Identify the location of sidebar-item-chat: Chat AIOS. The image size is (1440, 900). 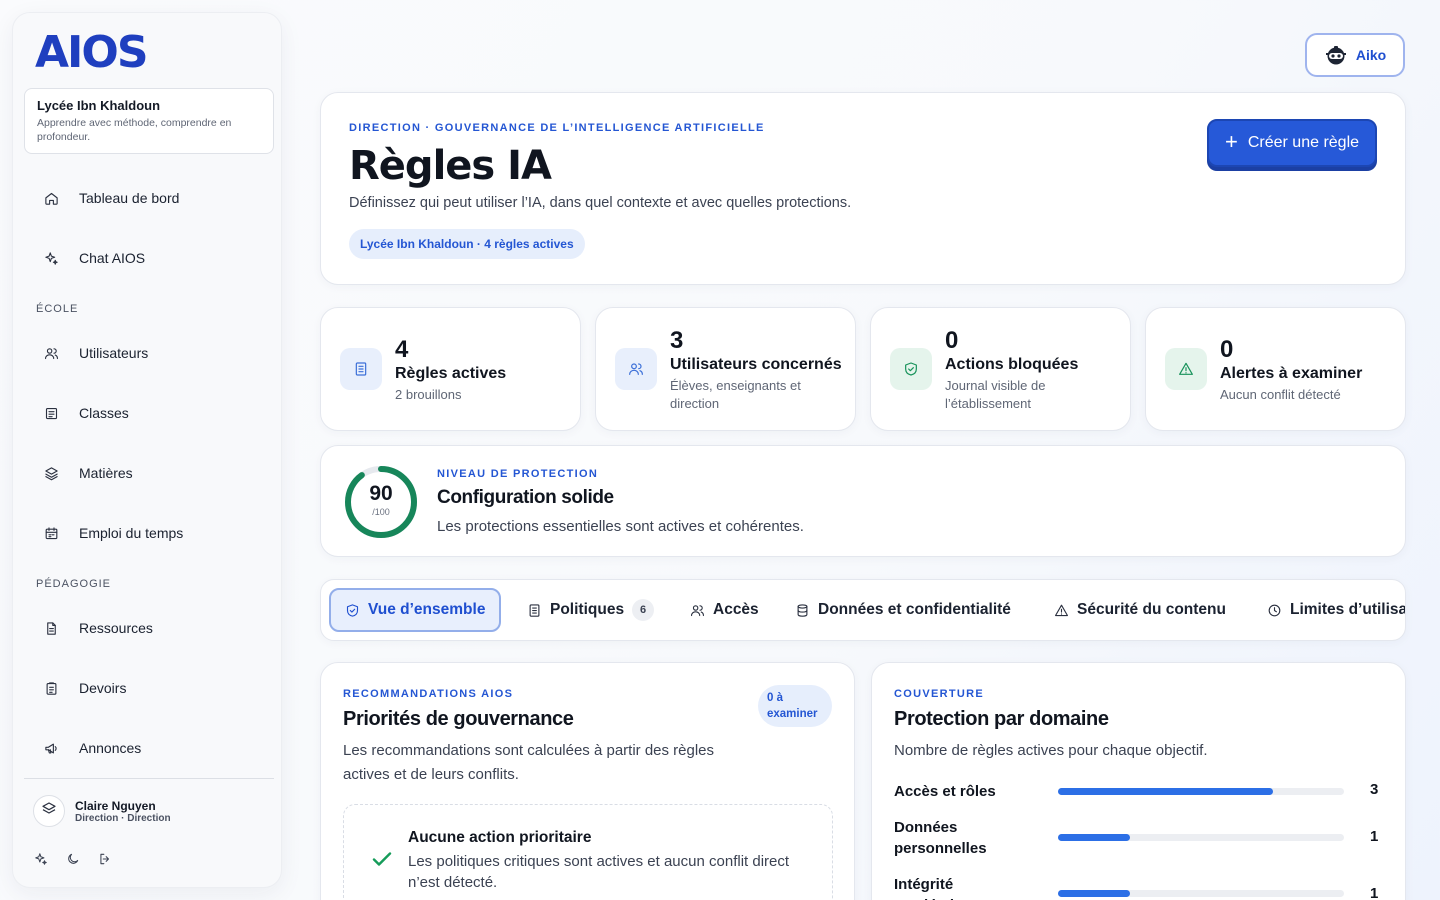
(94, 258).